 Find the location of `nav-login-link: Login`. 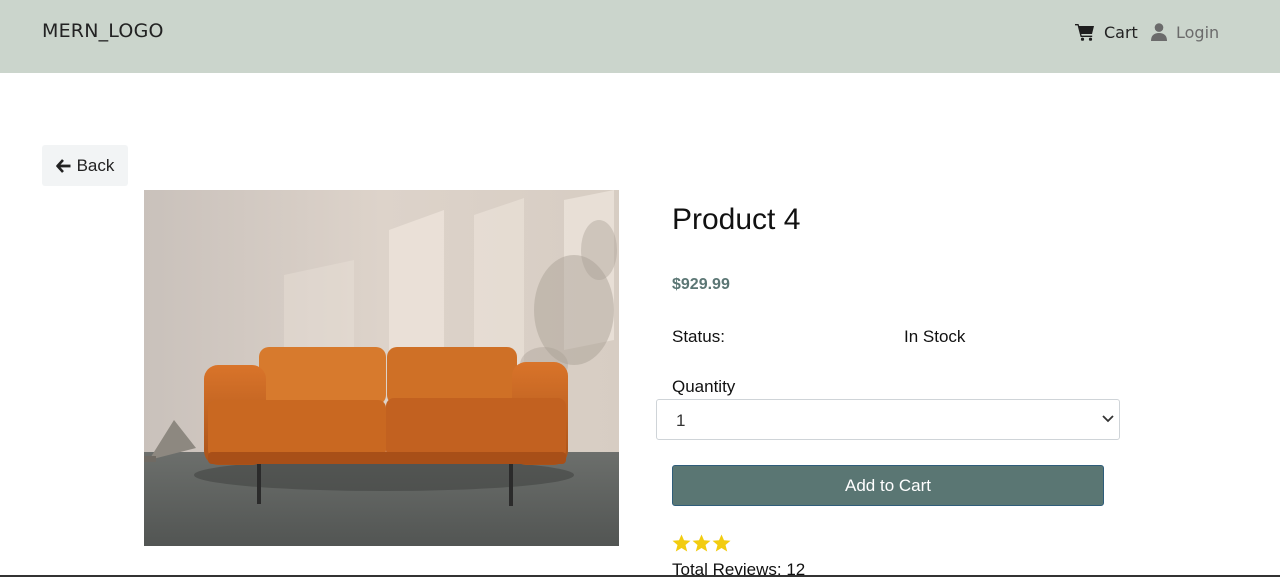

nav-login-link: Login is located at coordinates (1185, 32).